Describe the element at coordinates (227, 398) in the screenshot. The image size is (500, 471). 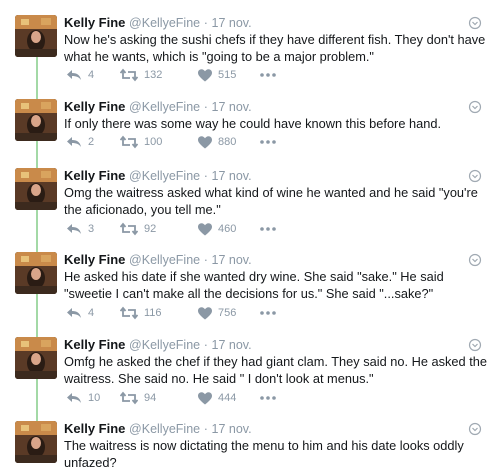
I see `like-count: 444` at that location.